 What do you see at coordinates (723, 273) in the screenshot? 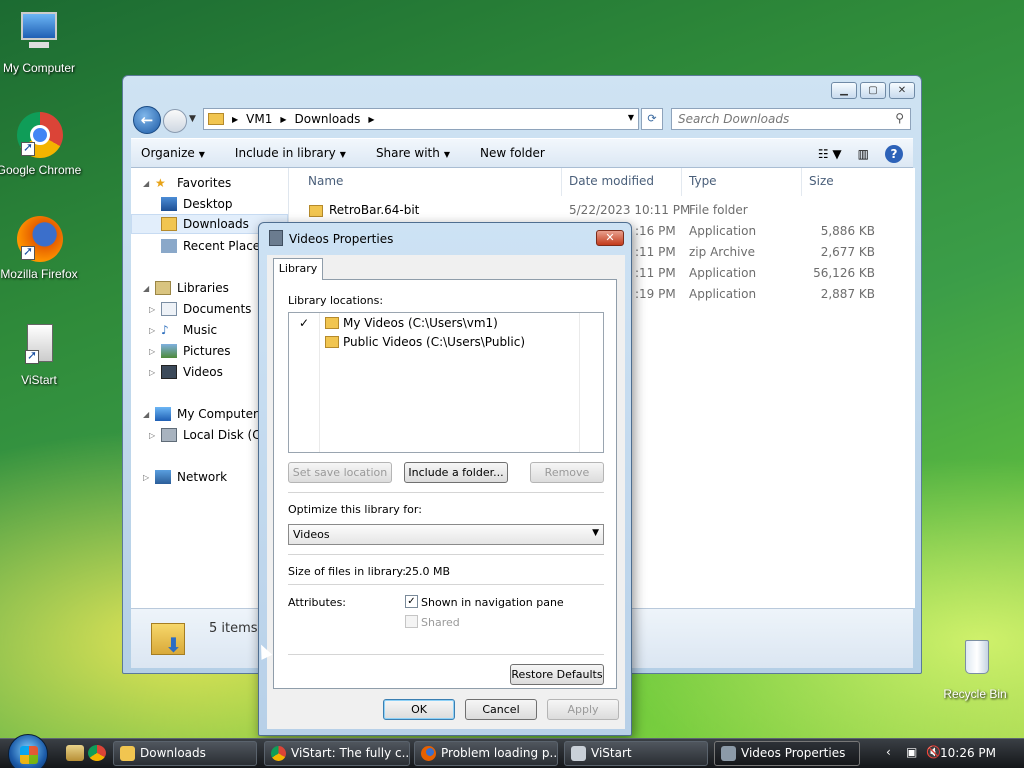
I see `file-type: Application` at bounding box center [723, 273].